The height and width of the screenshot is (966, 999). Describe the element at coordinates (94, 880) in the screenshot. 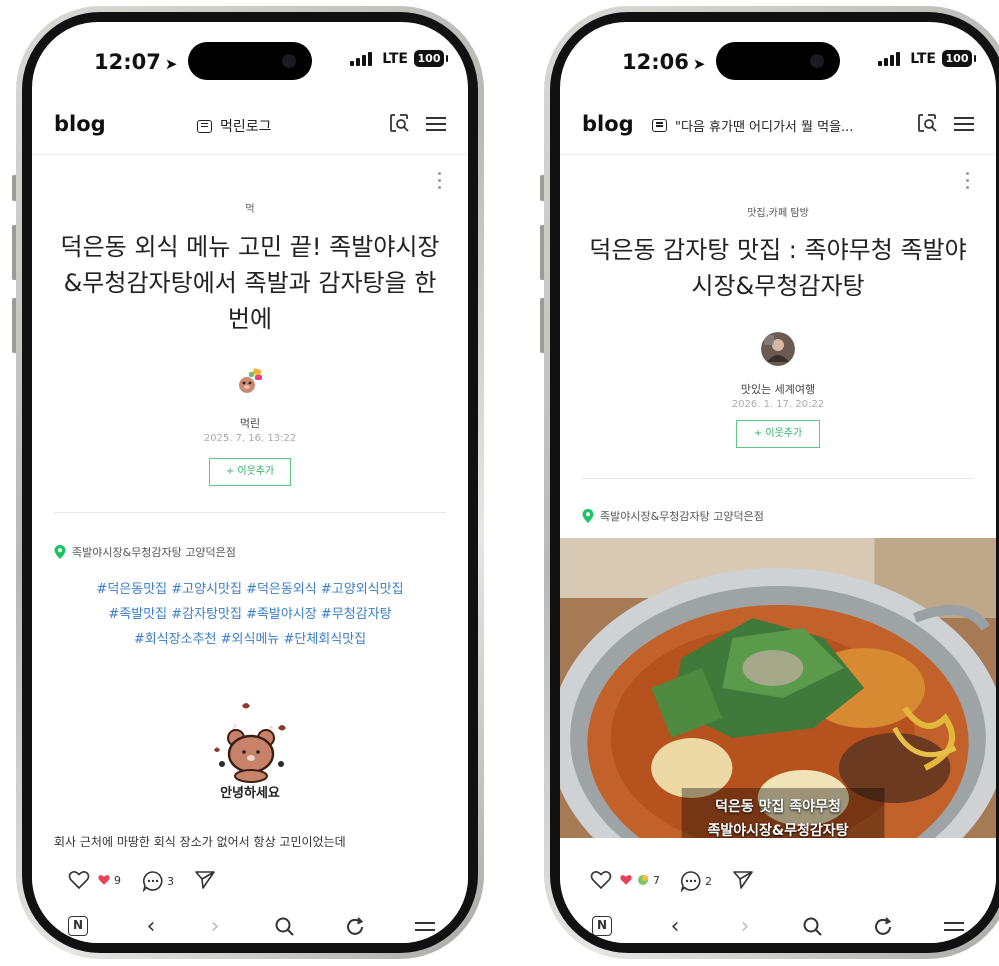

I see `like-button: 9` at that location.